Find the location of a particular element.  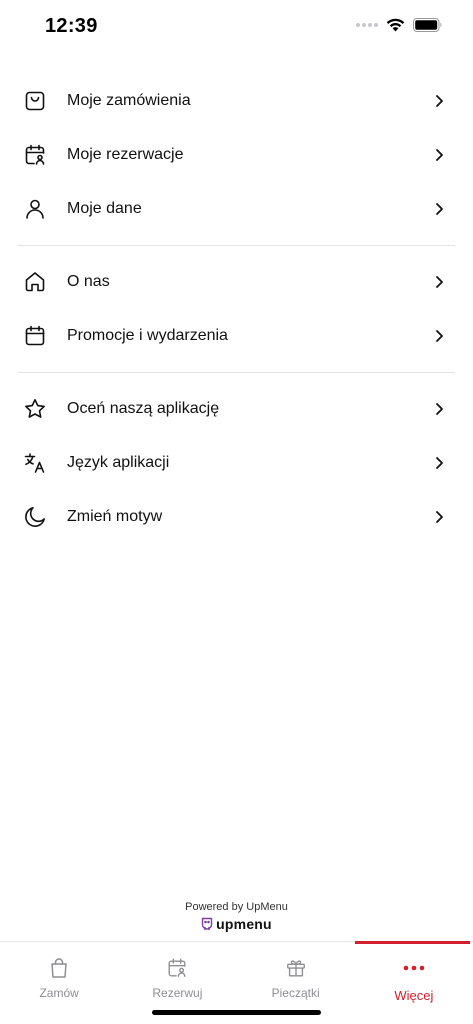

menu-item-my-reservations: Moje rezerwacje is located at coordinates (236, 155).